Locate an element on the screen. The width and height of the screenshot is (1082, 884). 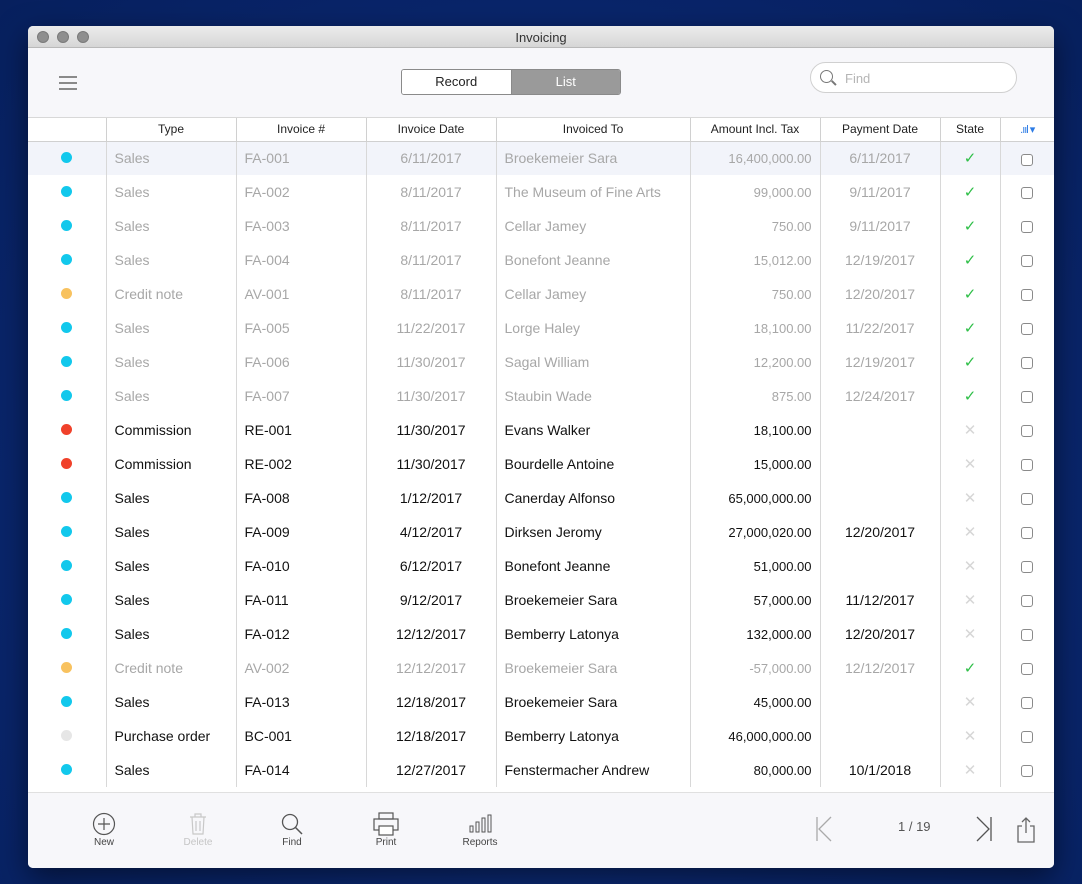
search-input is located at coordinates (925, 78).